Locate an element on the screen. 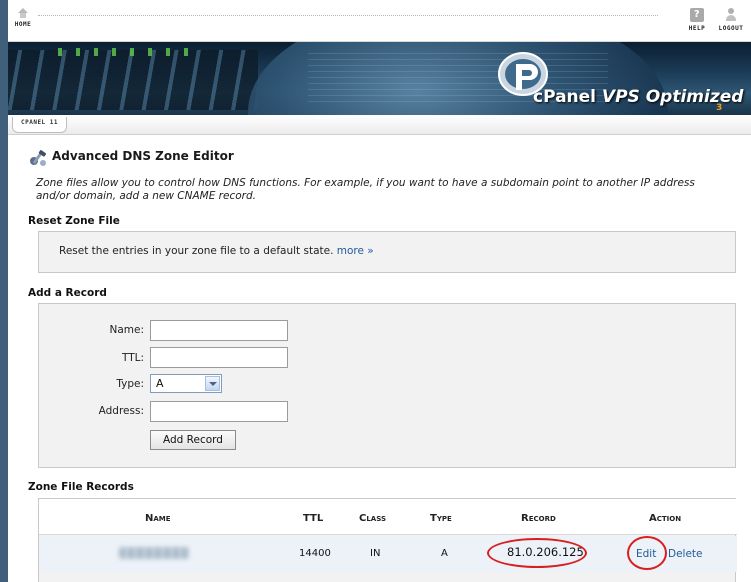 This screenshot has width=751, height=582. dns-tools-icon is located at coordinates (38, 158).